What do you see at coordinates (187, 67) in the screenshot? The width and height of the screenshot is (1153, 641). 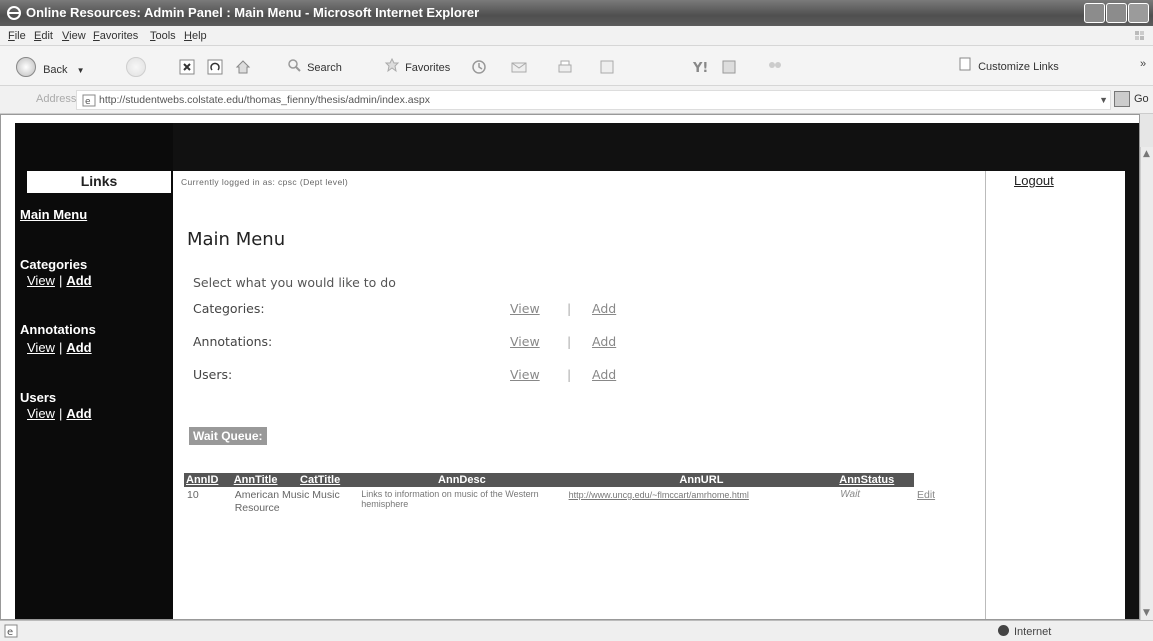 I see `stop-icon` at bounding box center [187, 67].